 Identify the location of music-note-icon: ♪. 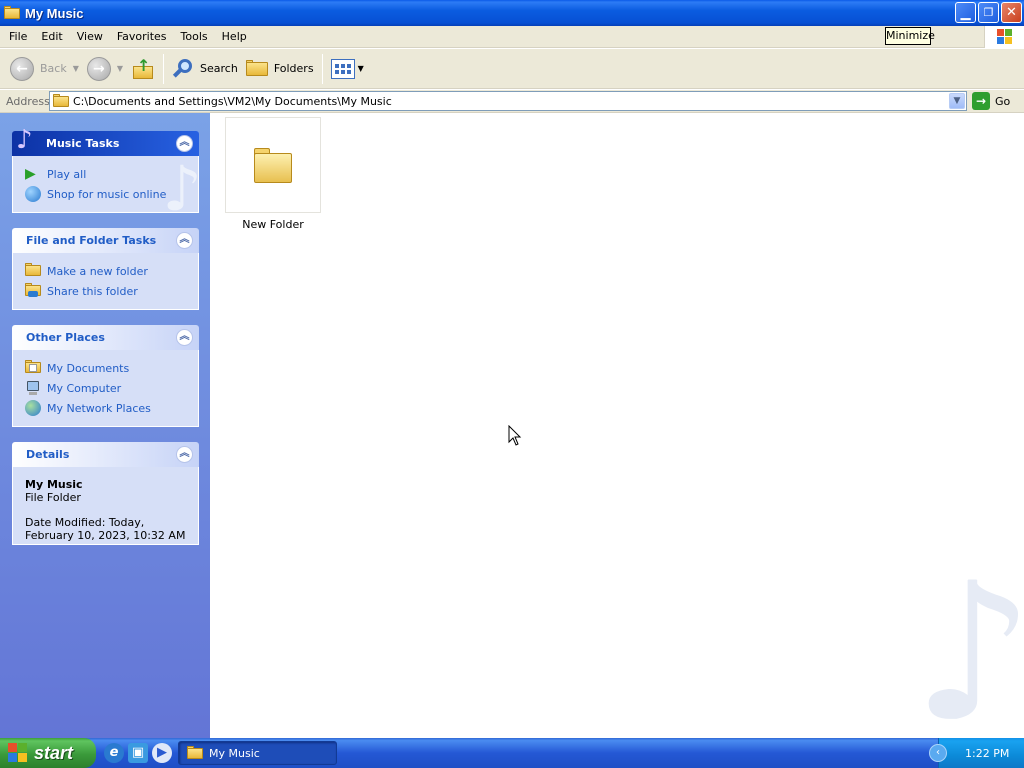
(24, 140).